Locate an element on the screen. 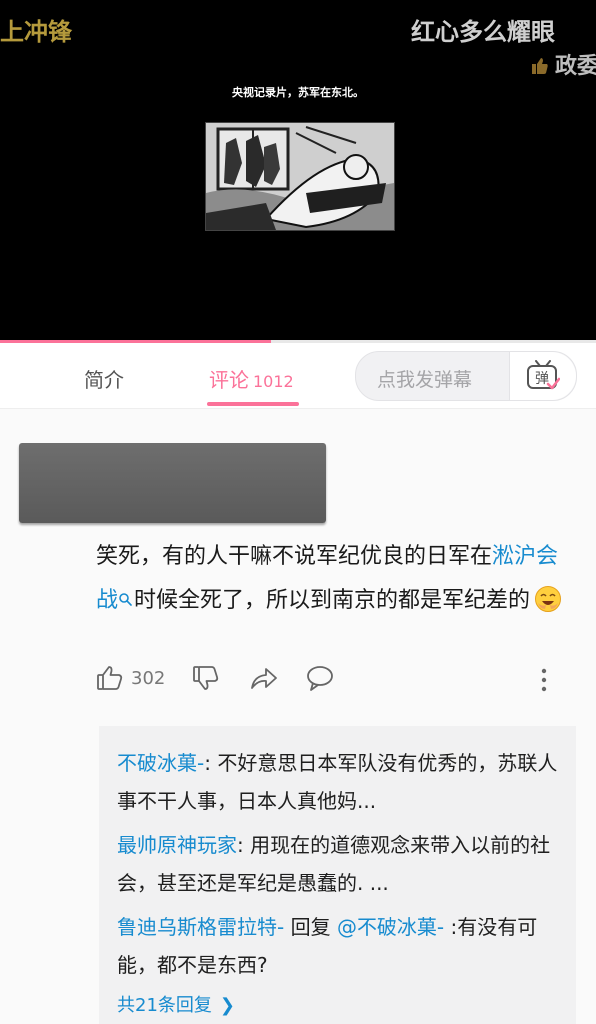  share-icon is located at coordinates (264, 678).